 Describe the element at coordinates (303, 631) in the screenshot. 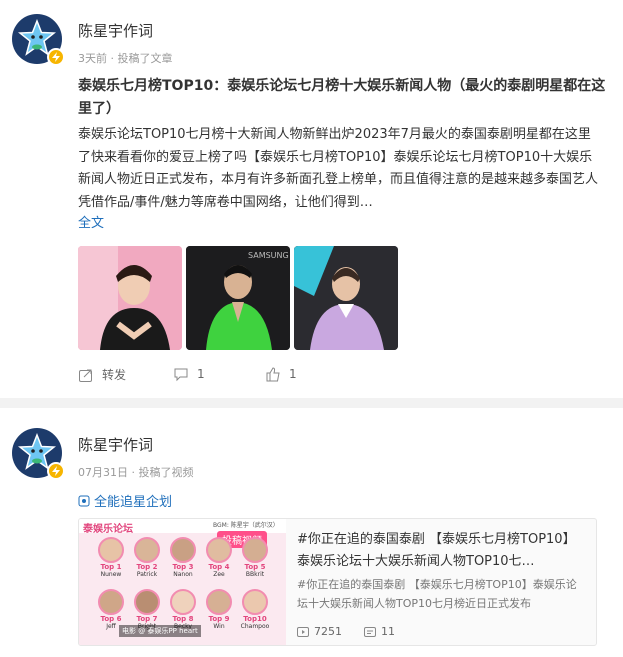

I see `play-icon` at that location.